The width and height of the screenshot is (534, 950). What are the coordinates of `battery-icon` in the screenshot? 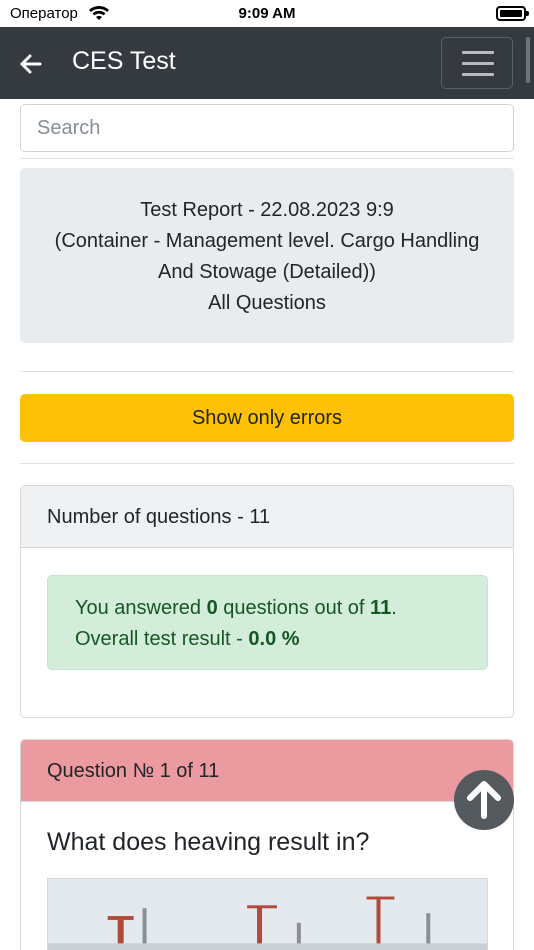 It's located at (512, 13).